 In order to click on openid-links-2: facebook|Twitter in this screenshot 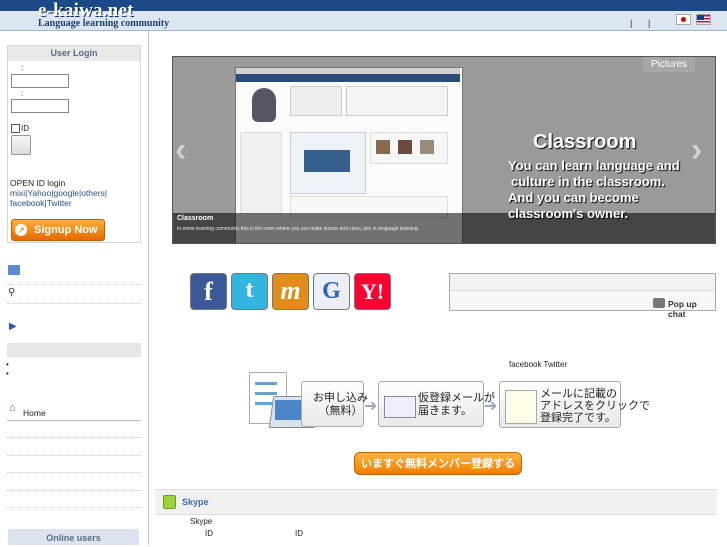, I will do `click(41, 203)`.